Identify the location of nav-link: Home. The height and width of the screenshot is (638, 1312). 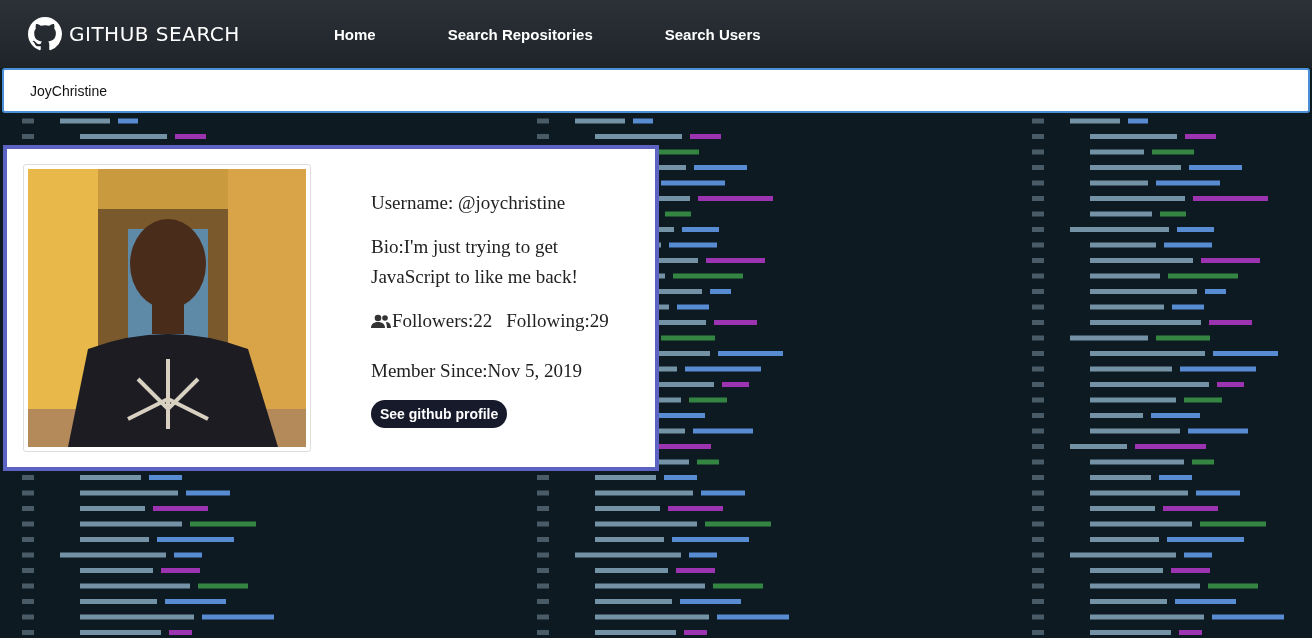
(355, 34).